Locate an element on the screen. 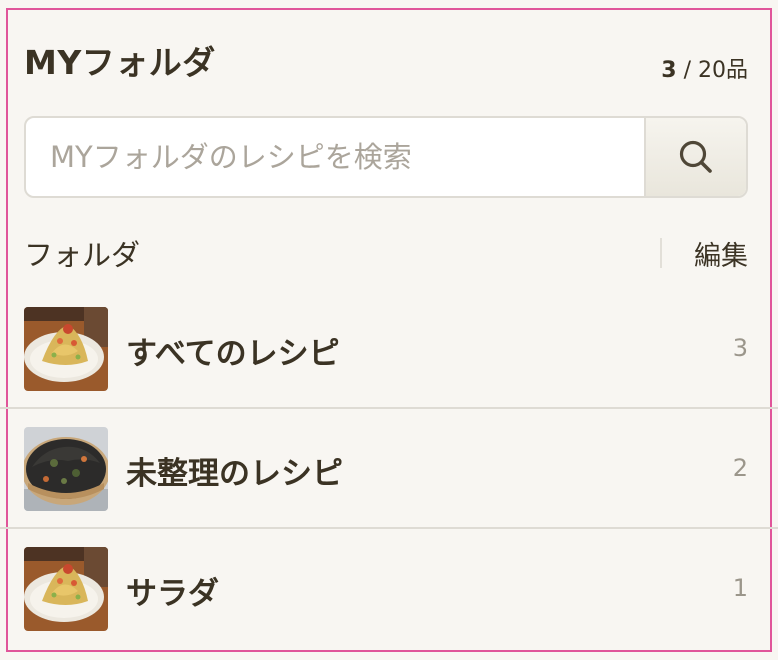  edit-divider is located at coordinates (661, 253).